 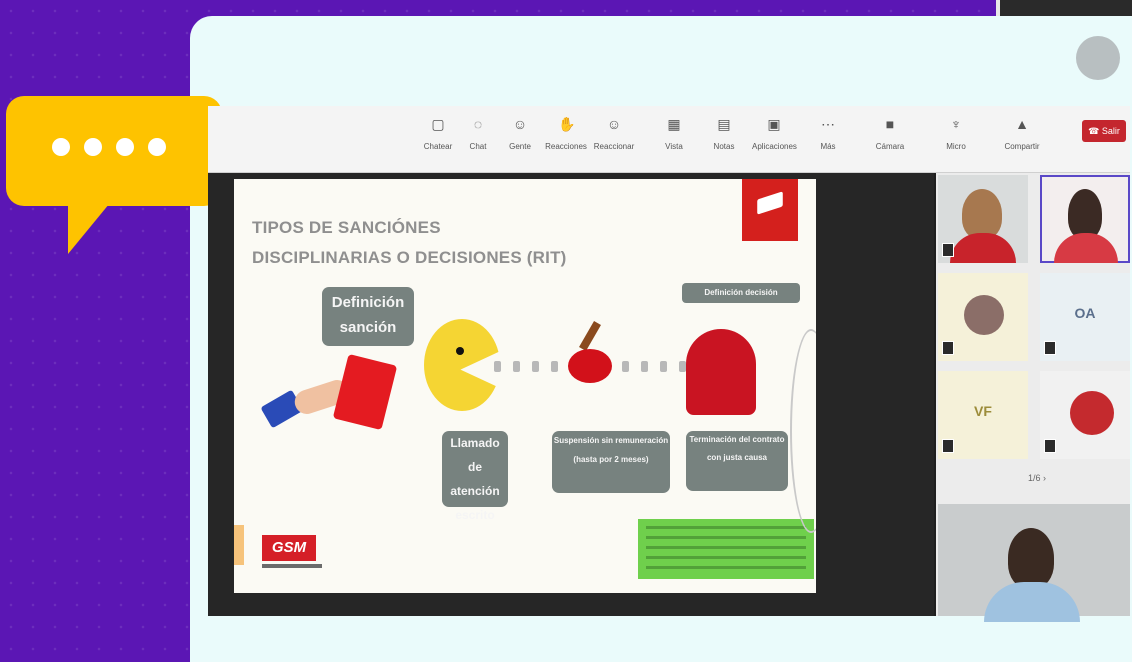 What do you see at coordinates (661, 639) in the screenshot?
I see `content-card-footer` at bounding box center [661, 639].